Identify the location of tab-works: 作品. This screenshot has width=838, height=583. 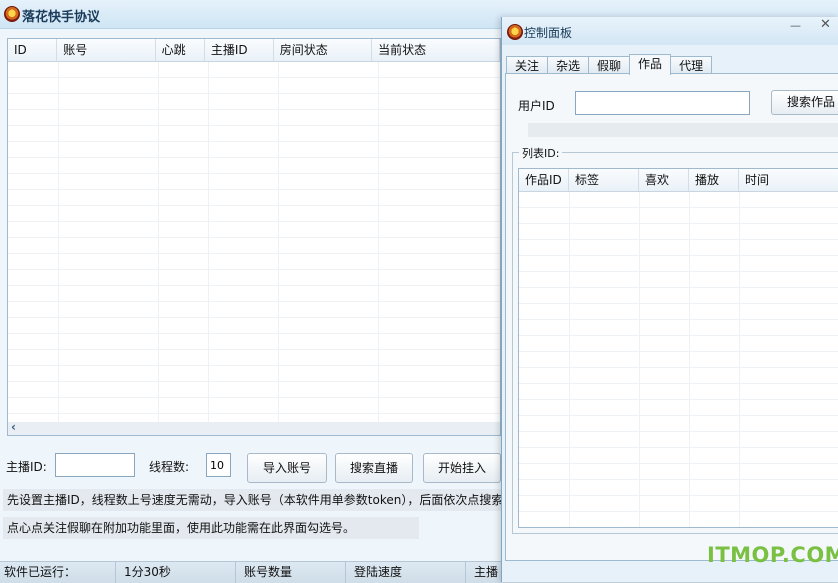
(650, 64).